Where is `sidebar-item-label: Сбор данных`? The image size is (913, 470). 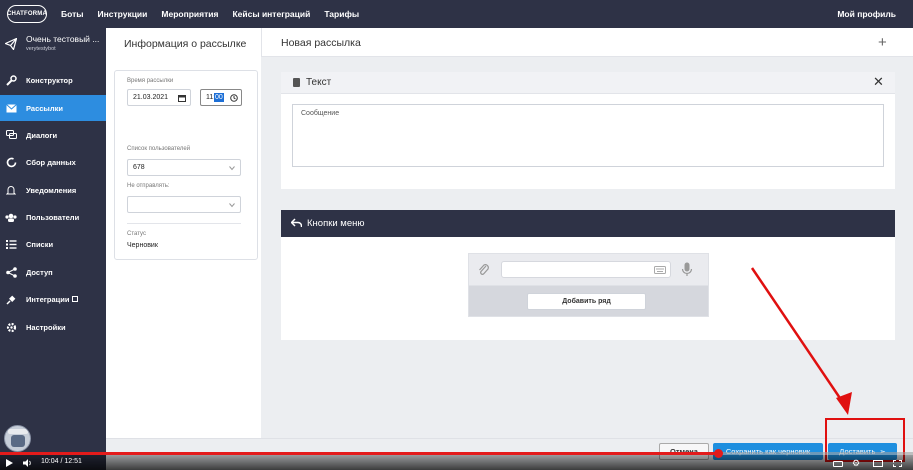 sidebar-item-label: Сбор данных is located at coordinates (51, 162).